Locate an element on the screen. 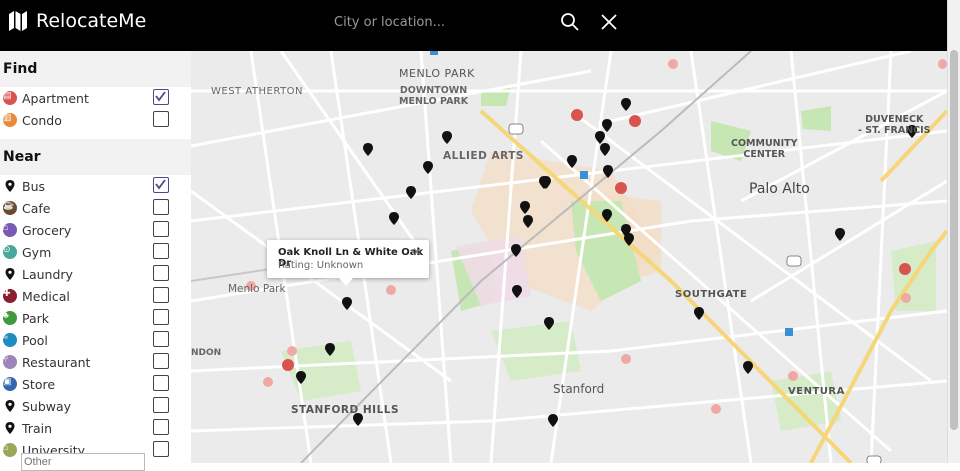  near-item-label: Pool is located at coordinates (35, 340).